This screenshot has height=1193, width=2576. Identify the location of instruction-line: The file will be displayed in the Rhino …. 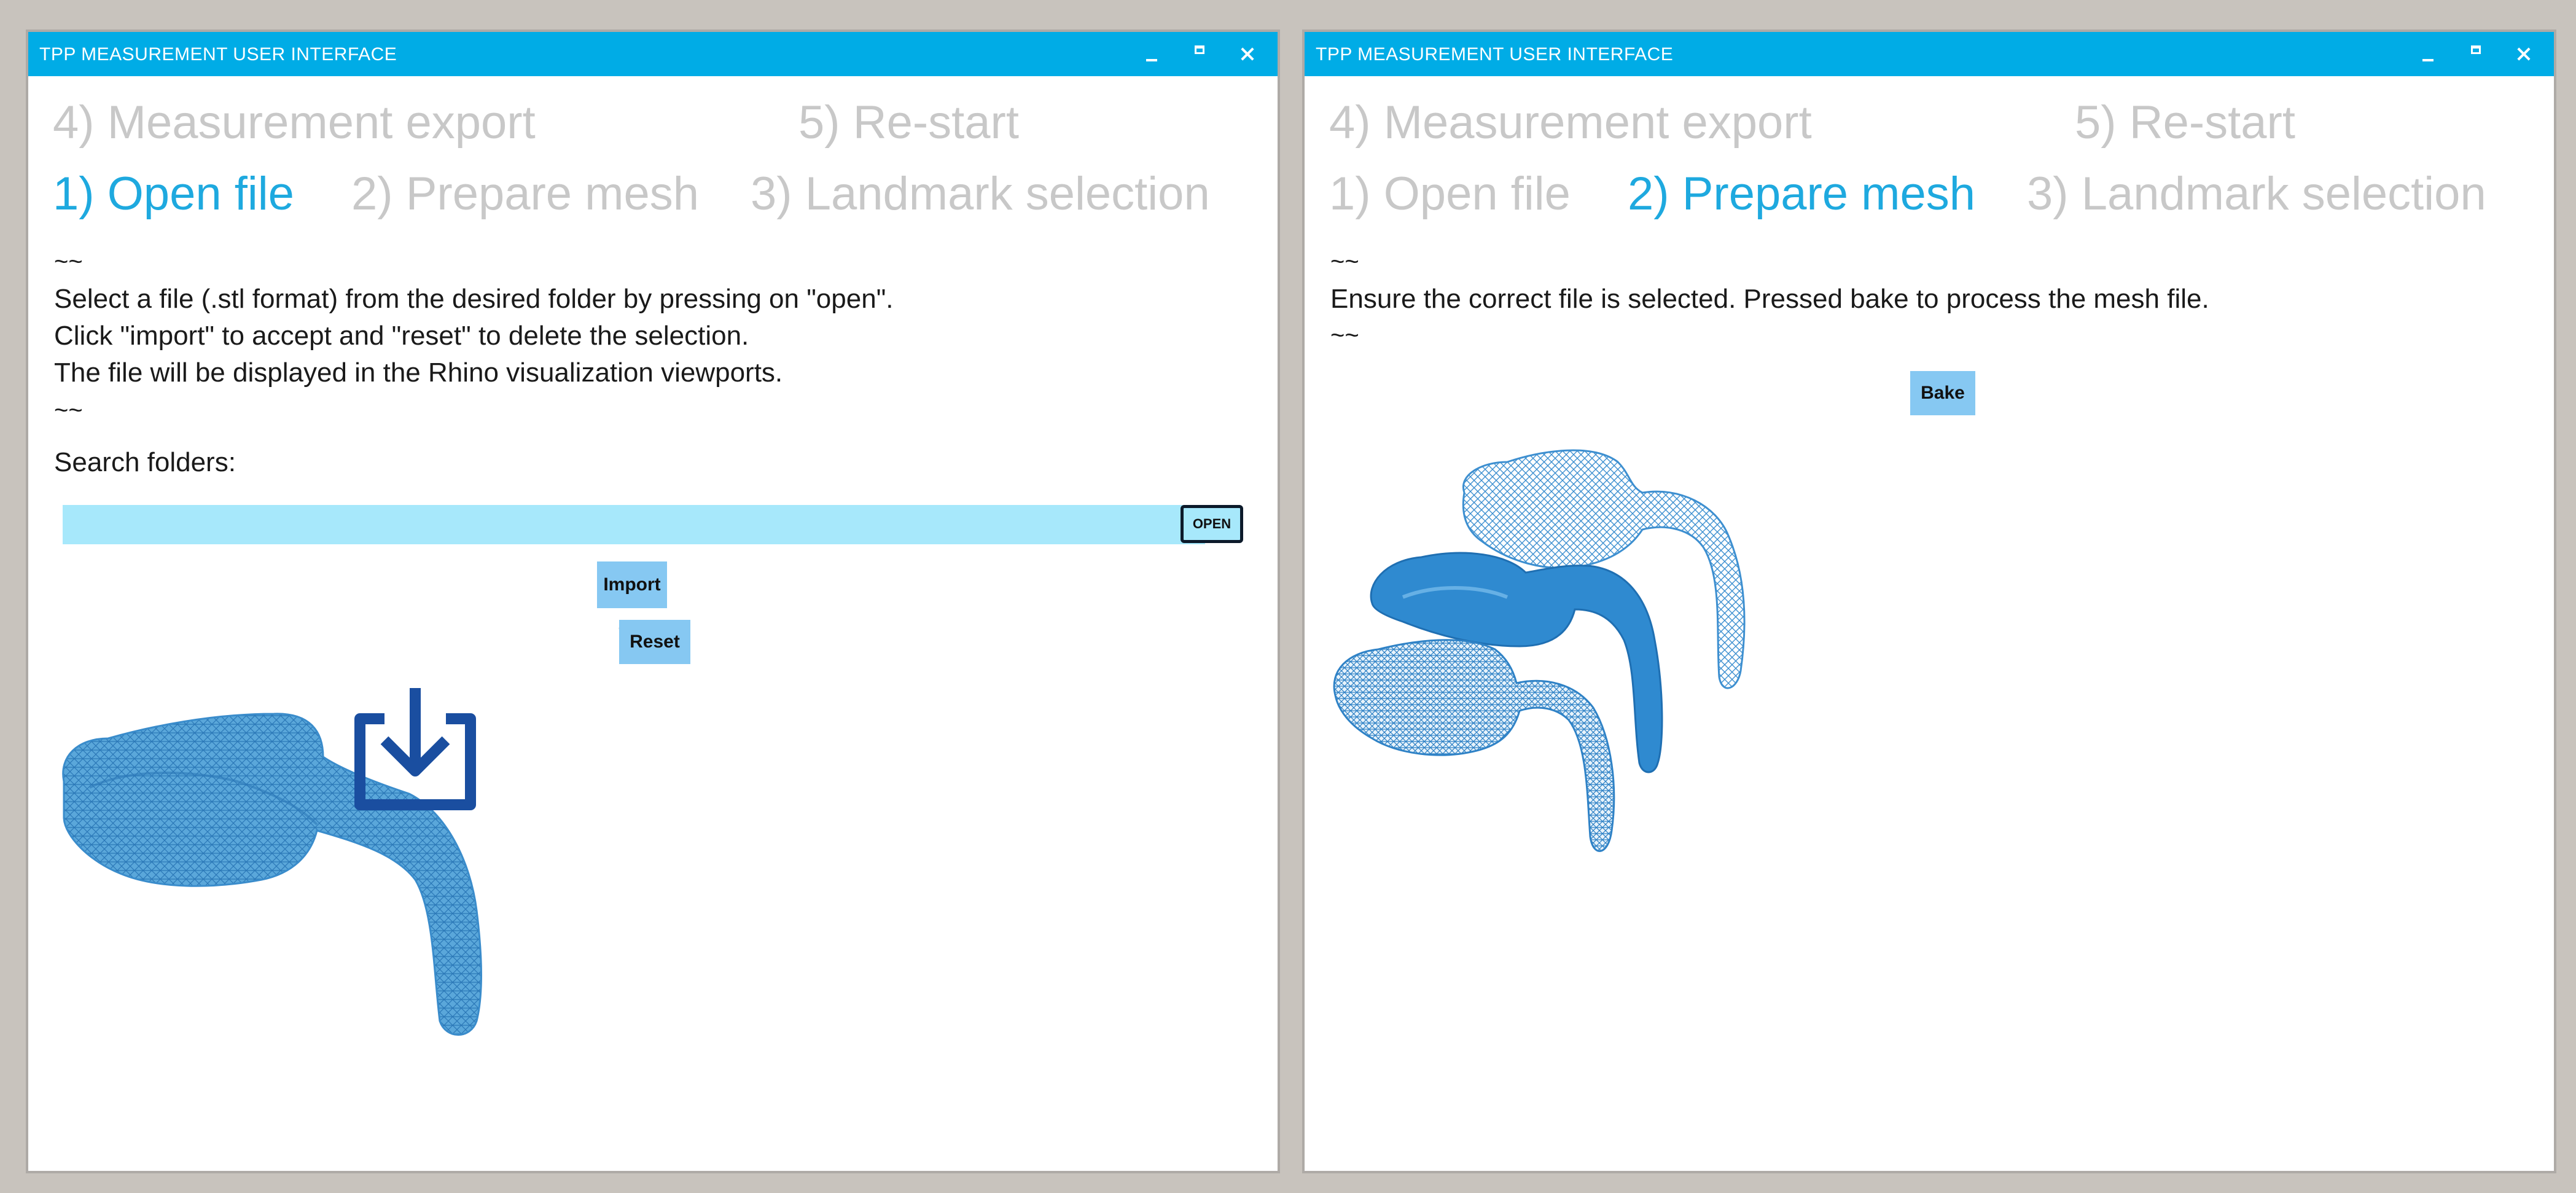
(418, 373).